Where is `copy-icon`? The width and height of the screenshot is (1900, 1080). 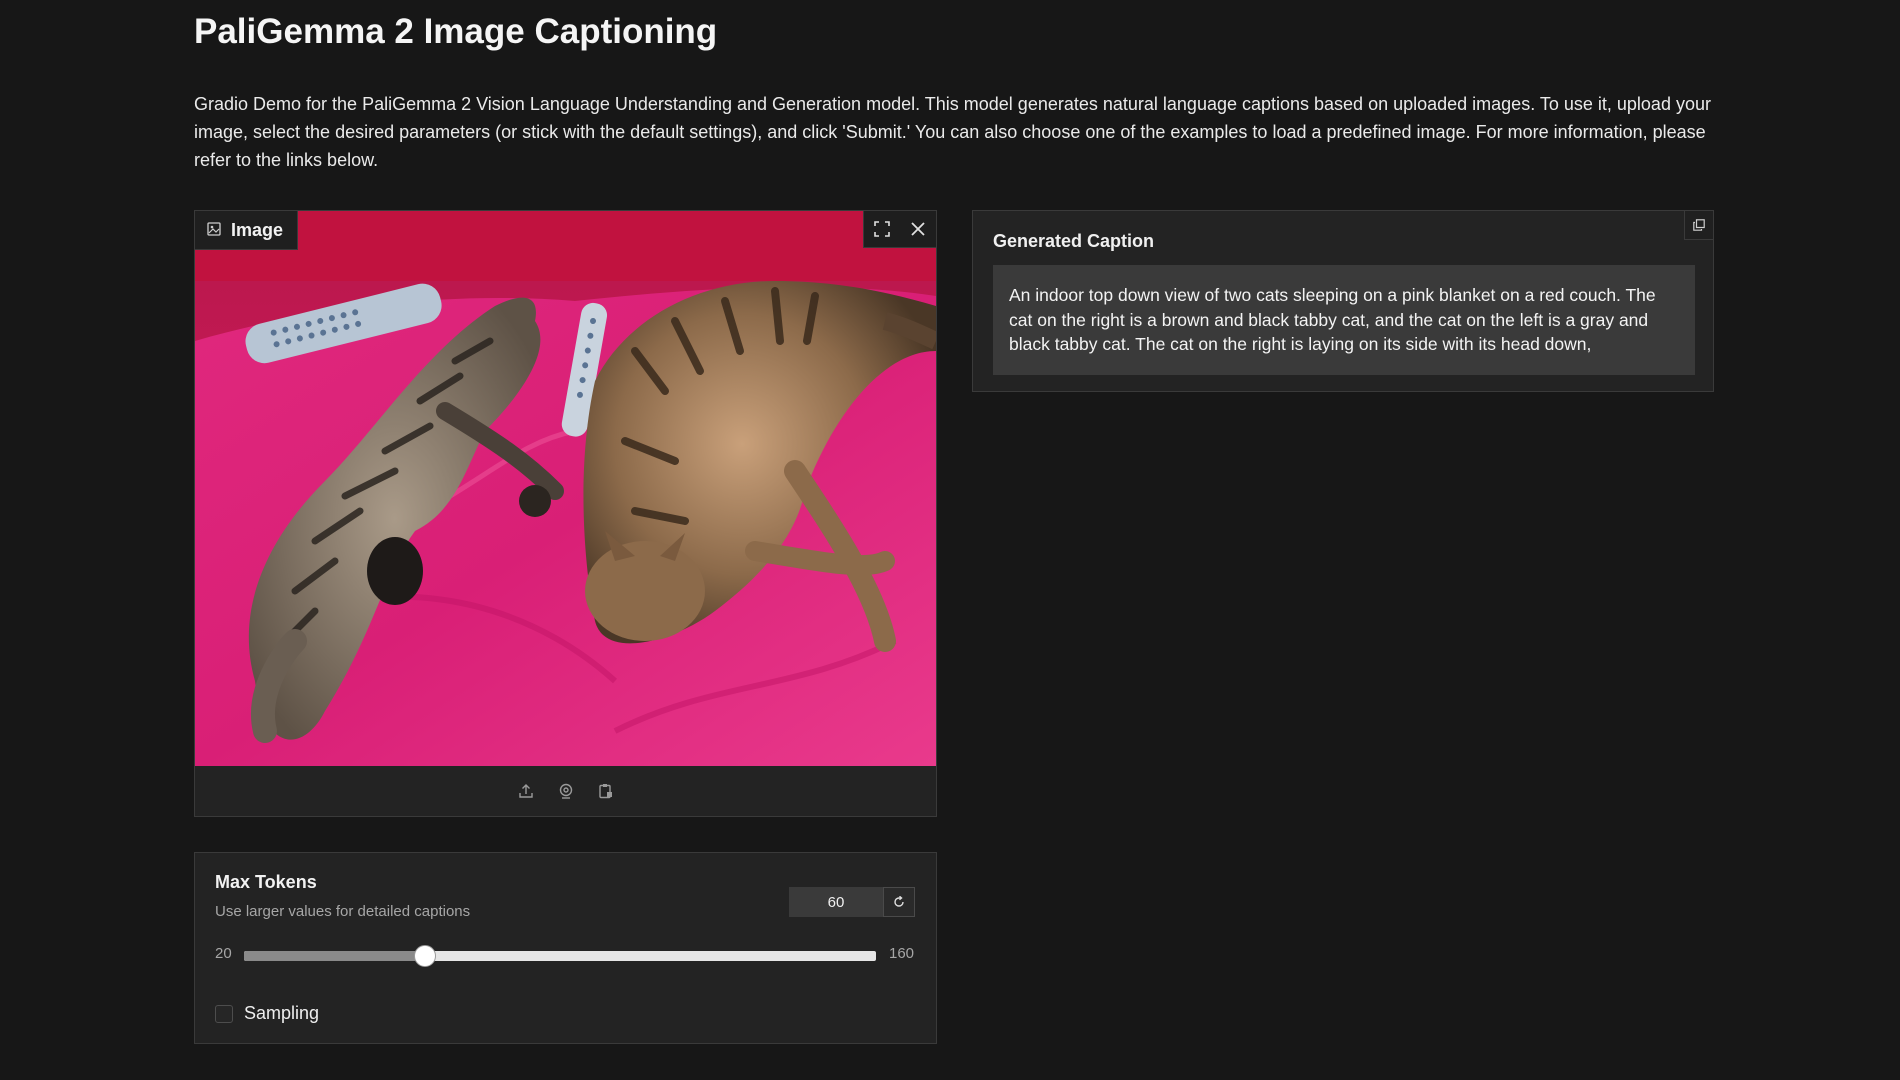
copy-icon is located at coordinates (1698, 225).